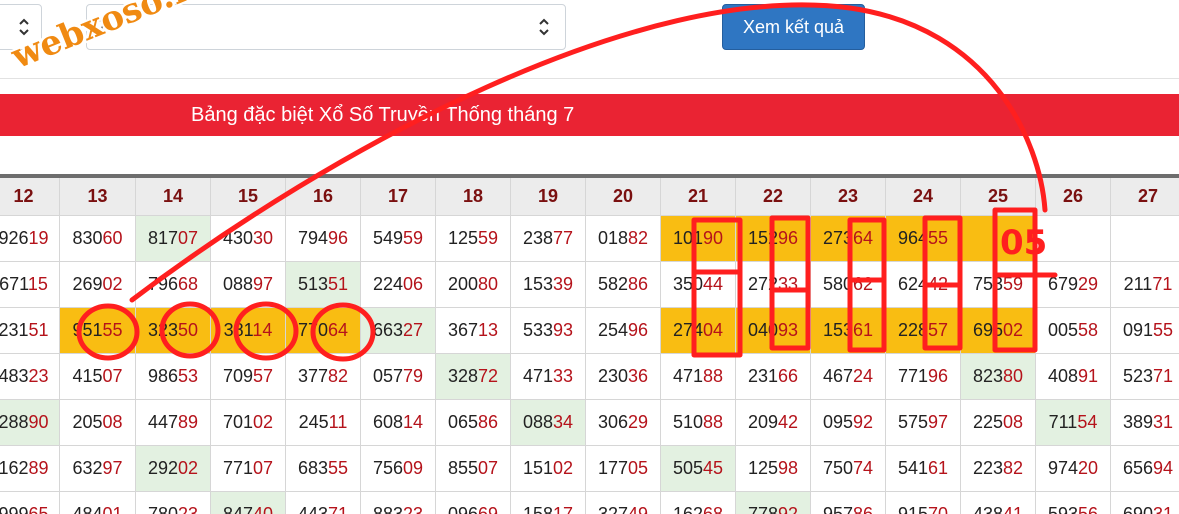  Describe the element at coordinates (87, 509) in the screenshot. I see `result-head-digits: 484` at that location.